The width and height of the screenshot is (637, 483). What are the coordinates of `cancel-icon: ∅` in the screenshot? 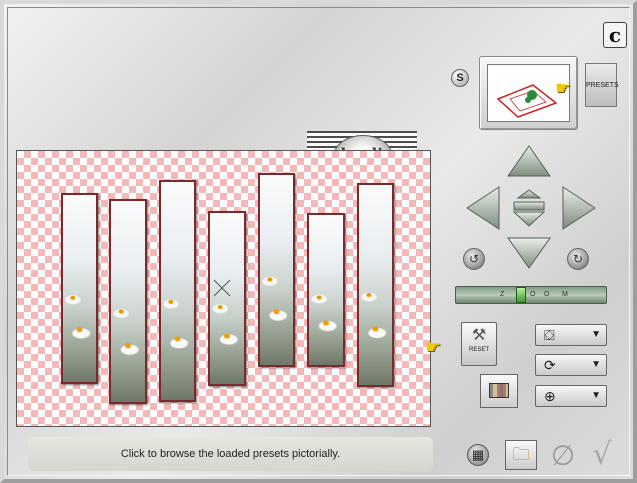 It's located at (563, 456).